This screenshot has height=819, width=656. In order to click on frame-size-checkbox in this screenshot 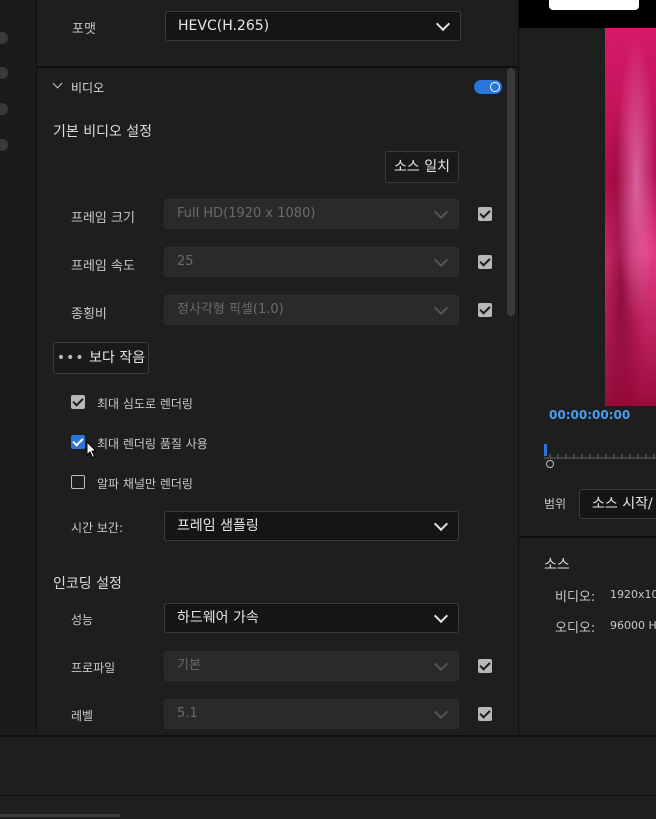, I will do `click(485, 214)`.